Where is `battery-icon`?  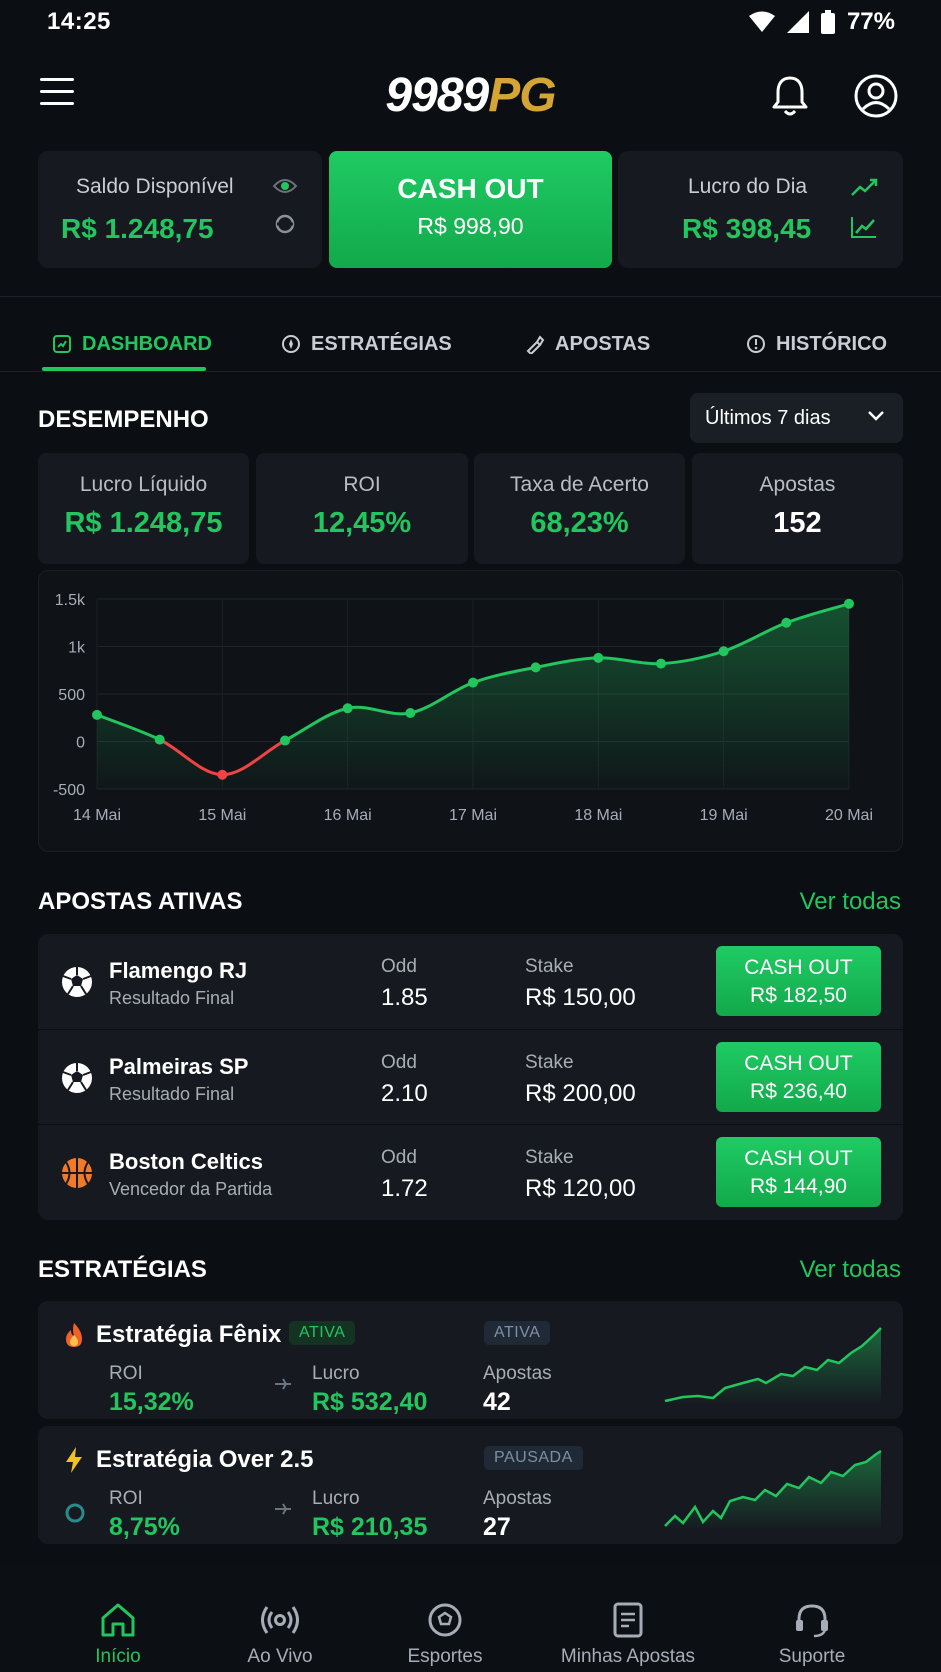 battery-icon is located at coordinates (827, 22).